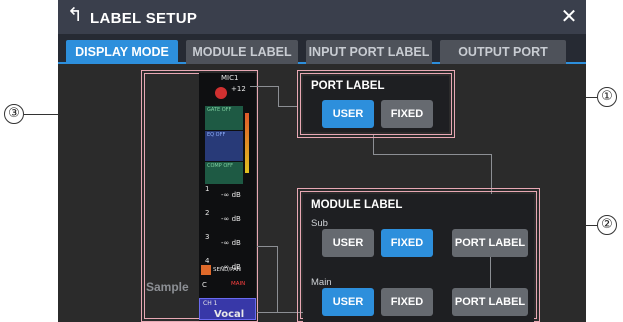 This screenshot has height=322, width=623. What do you see at coordinates (348, 302) in the screenshot?
I see `main-user-button: USER` at bounding box center [348, 302].